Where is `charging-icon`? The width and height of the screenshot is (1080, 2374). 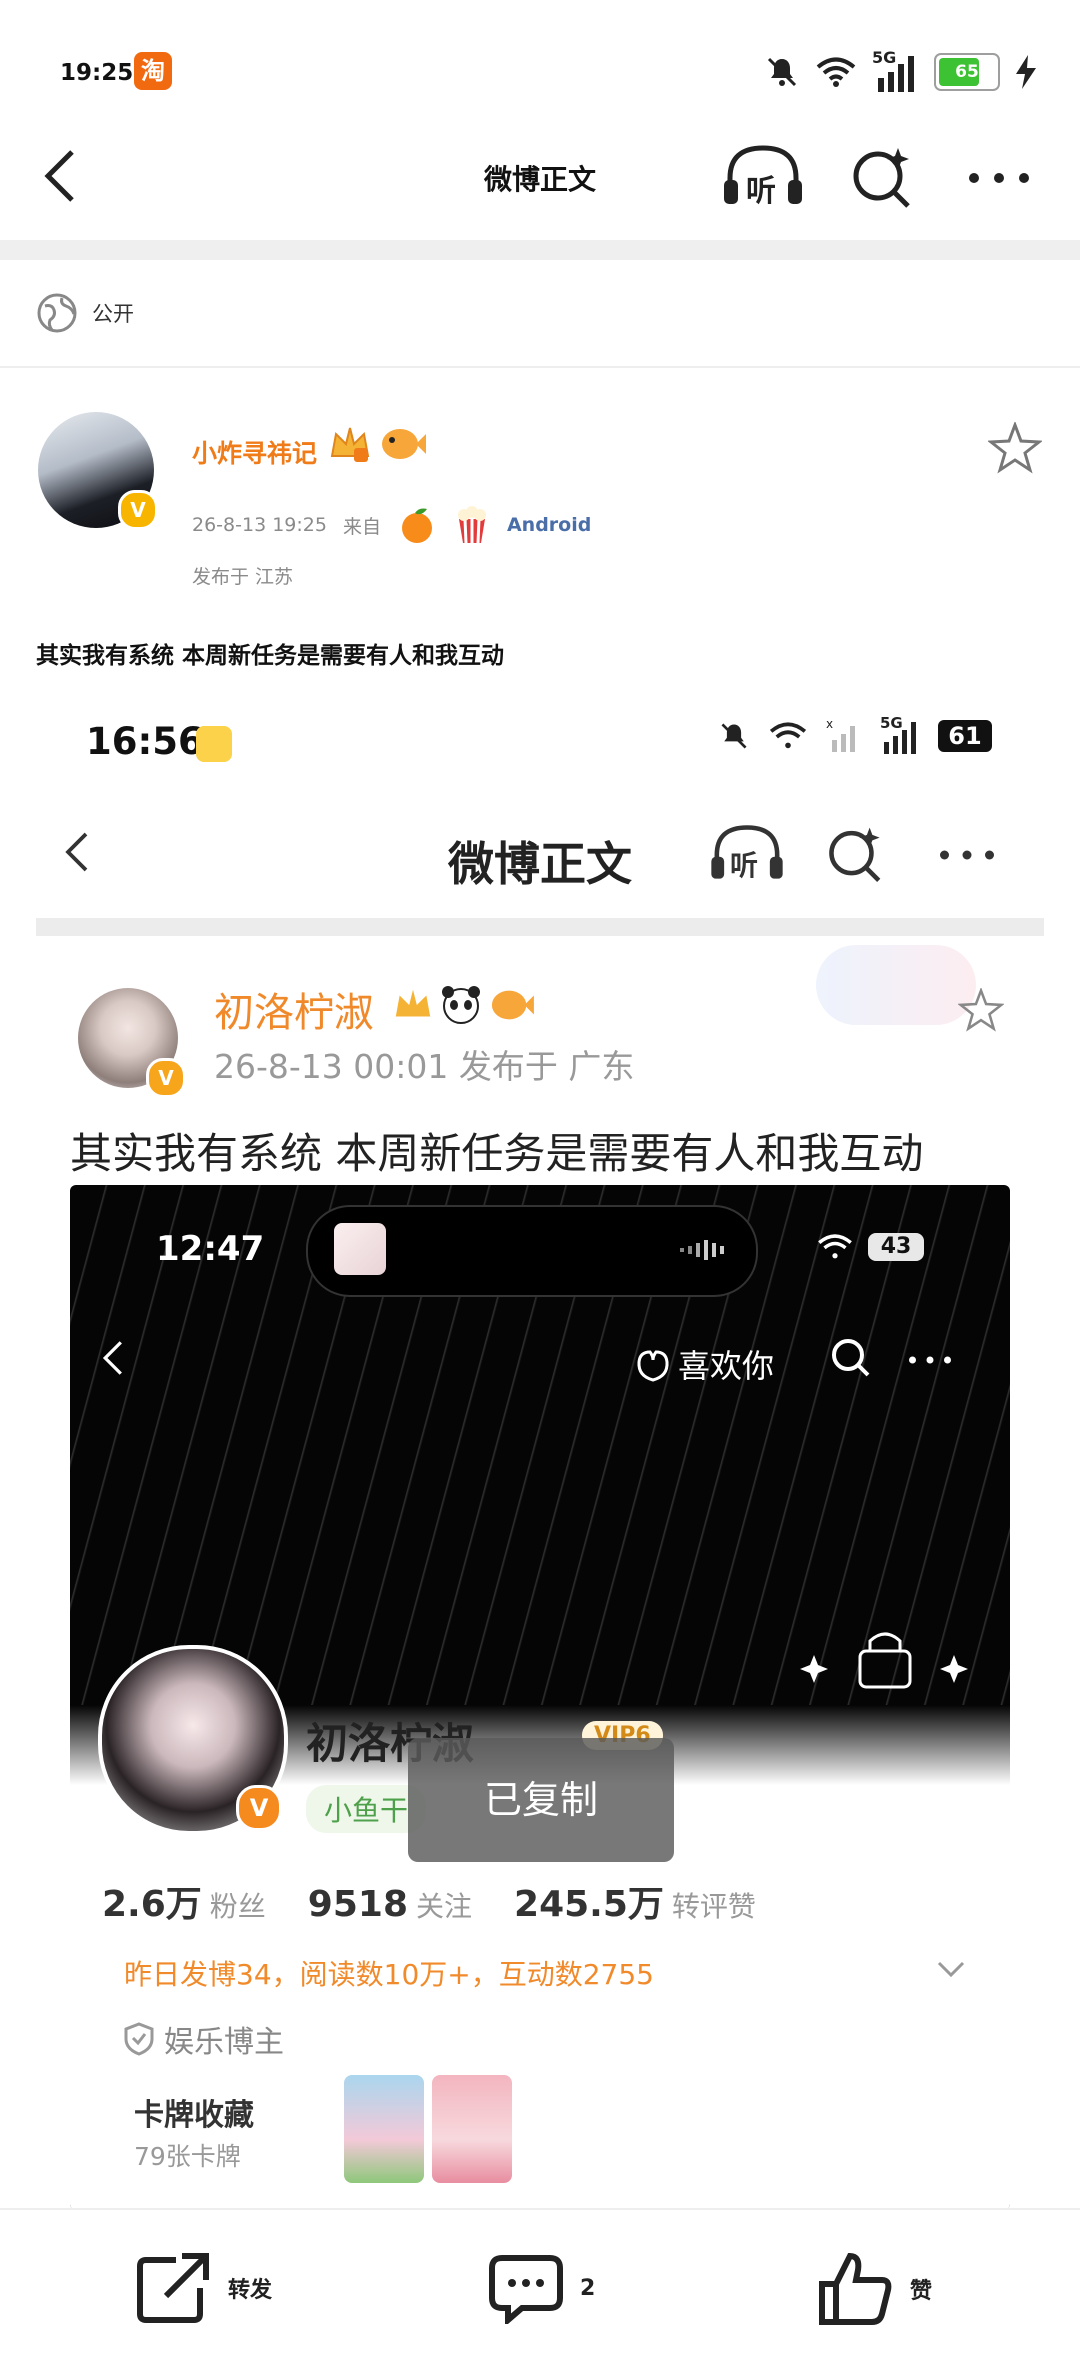
charging-icon is located at coordinates (1026, 72).